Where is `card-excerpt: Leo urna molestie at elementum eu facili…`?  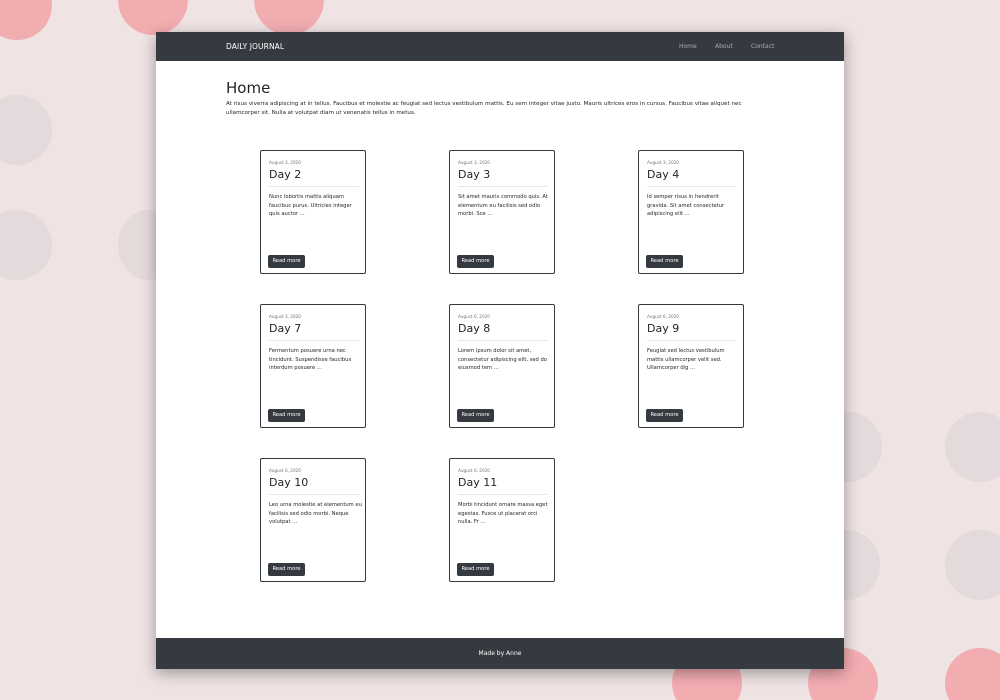
card-excerpt: Leo urna molestie at elementum eu facili… is located at coordinates (315, 514).